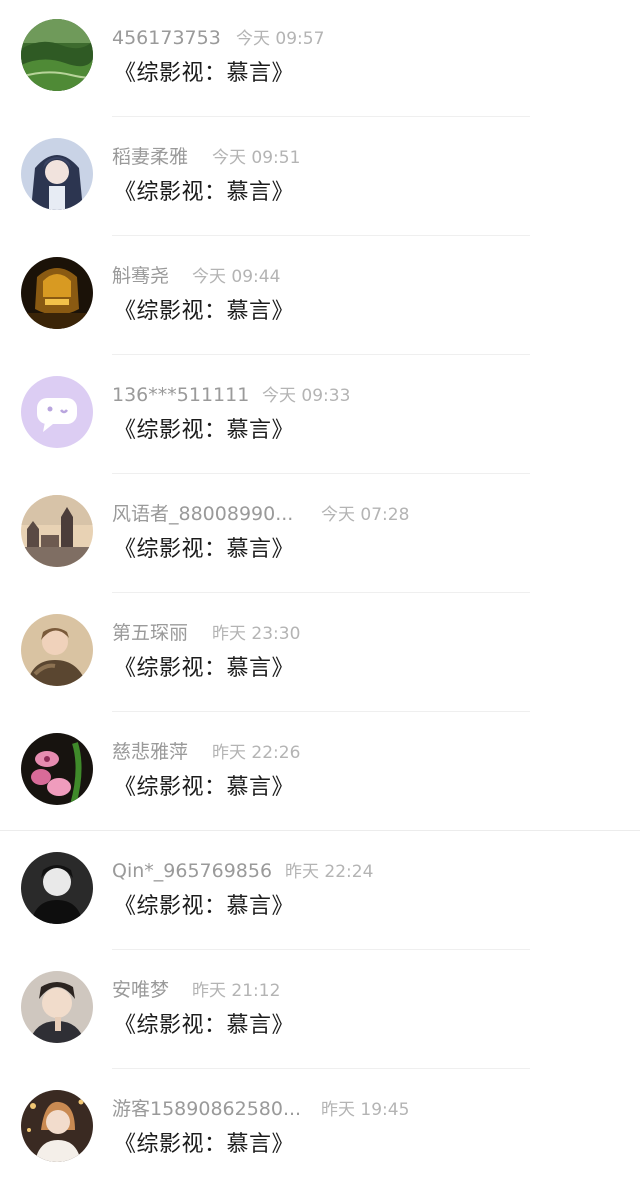 The height and width of the screenshot is (1191, 640). I want to click on message-row: 游客15890862580... 昨天 19:45 《综影视：慕言》, so click(320, 1130).